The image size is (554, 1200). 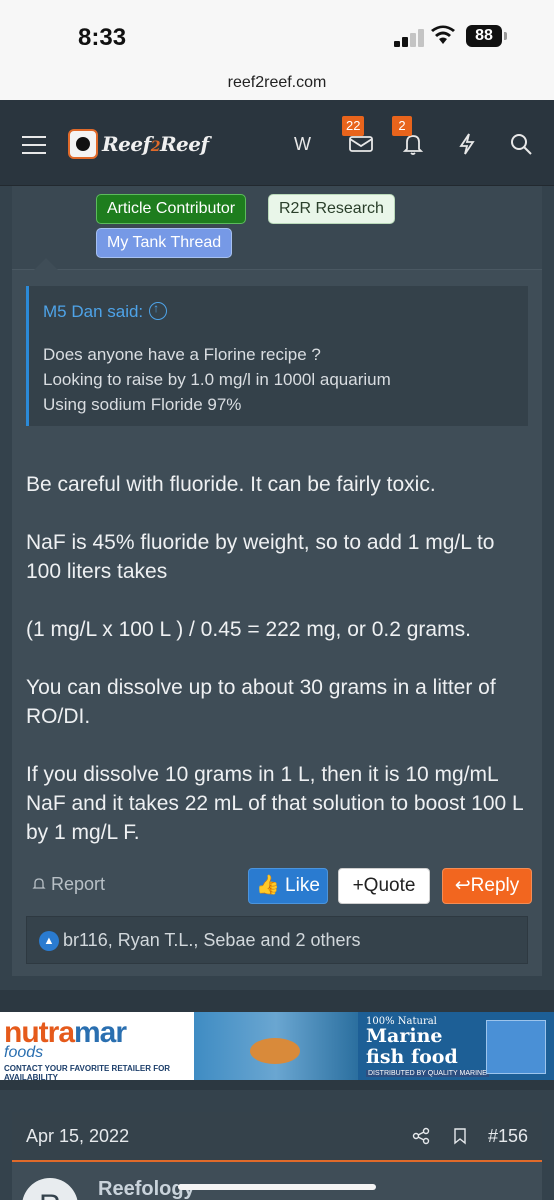 What do you see at coordinates (268, 885) in the screenshot?
I see `thumbs-up-icon: 👍` at bounding box center [268, 885].